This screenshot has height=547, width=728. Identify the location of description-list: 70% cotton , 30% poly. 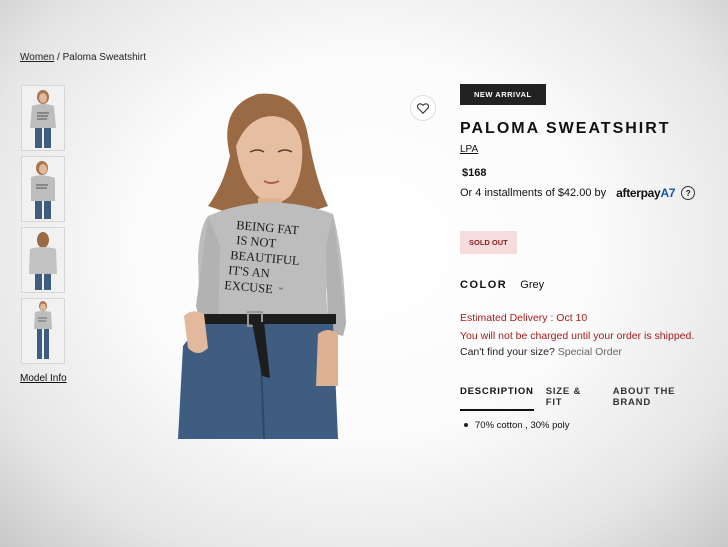
(517, 425).